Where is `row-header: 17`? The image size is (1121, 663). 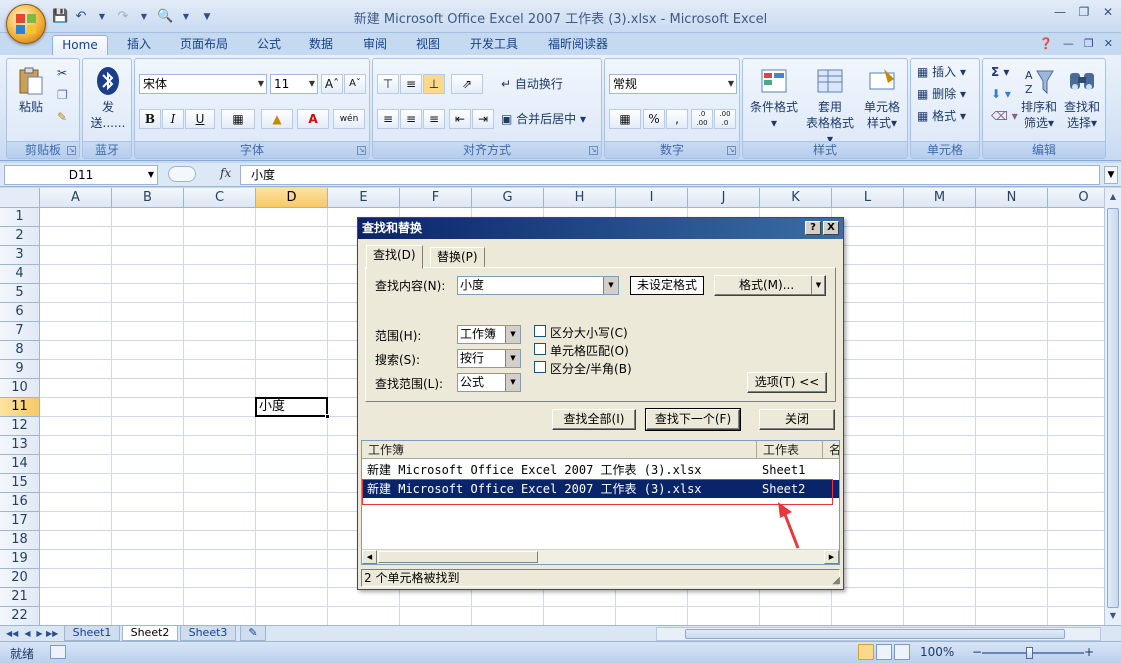
row-header: 17 is located at coordinates (20, 521).